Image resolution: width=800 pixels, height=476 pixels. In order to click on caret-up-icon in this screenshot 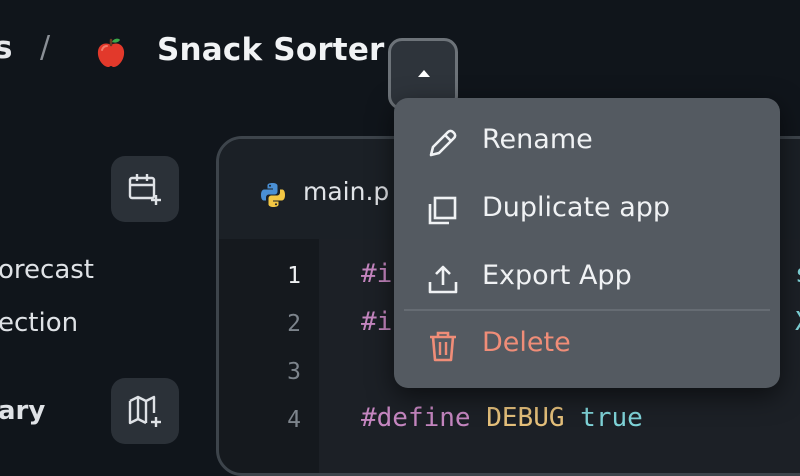, I will do `click(424, 73)`.